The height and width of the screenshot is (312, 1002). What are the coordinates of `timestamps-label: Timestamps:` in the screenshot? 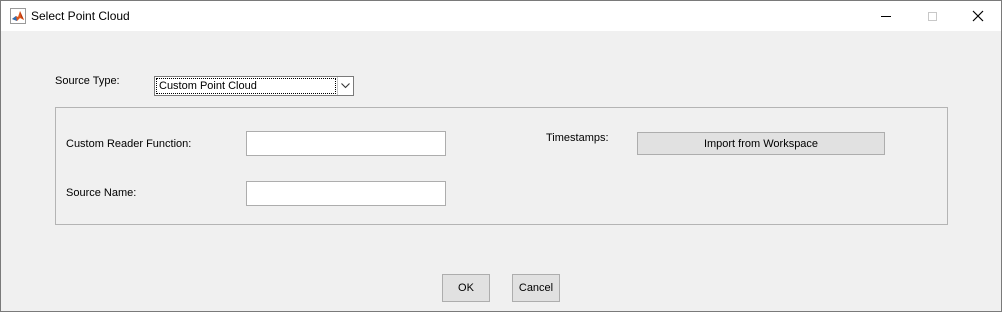 It's located at (577, 138).